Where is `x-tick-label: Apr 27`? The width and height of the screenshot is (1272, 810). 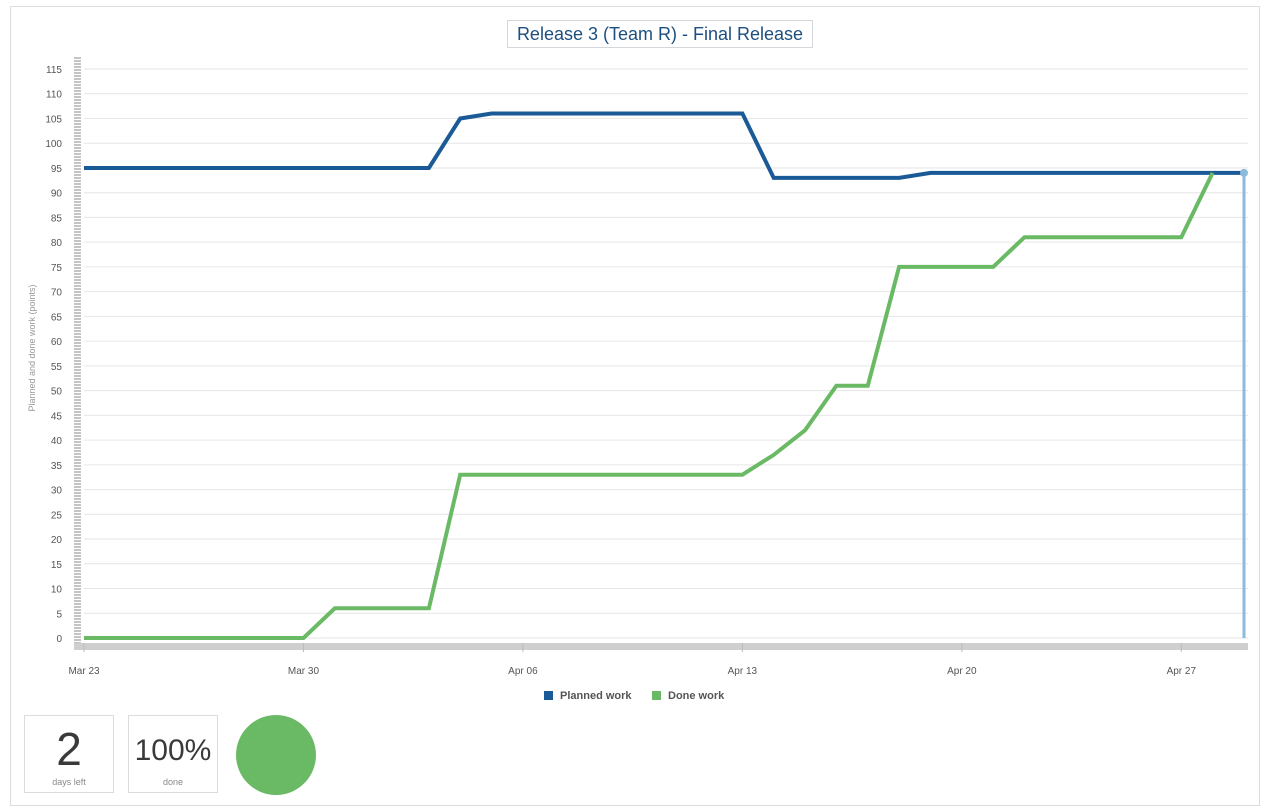 x-tick-label: Apr 27 is located at coordinates (1182, 671).